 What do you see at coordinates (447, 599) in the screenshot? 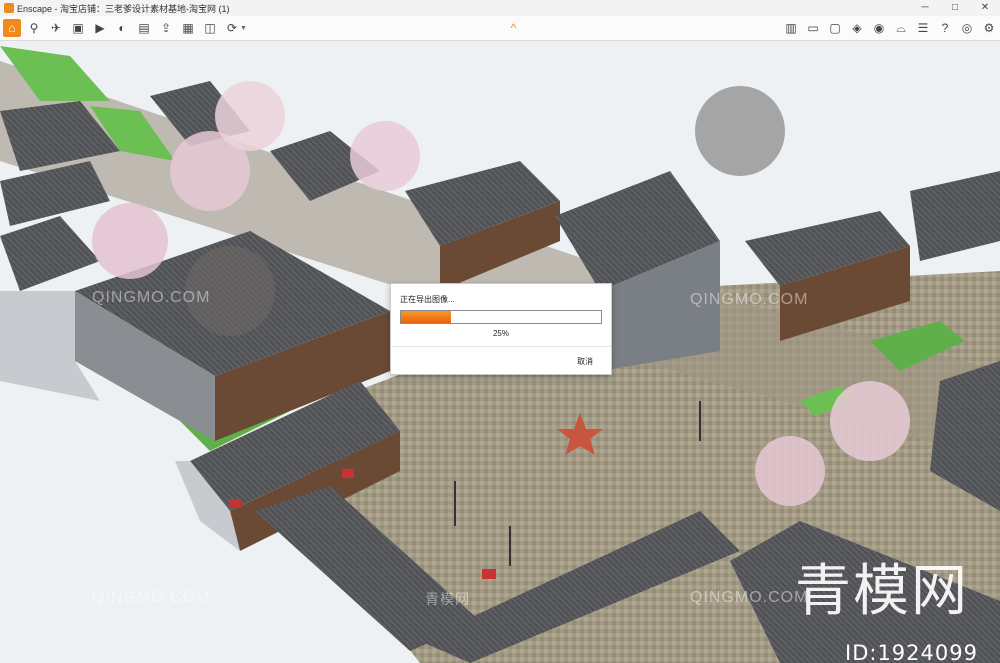
I see `watermark: 青模网` at bounding box center [447, 599].